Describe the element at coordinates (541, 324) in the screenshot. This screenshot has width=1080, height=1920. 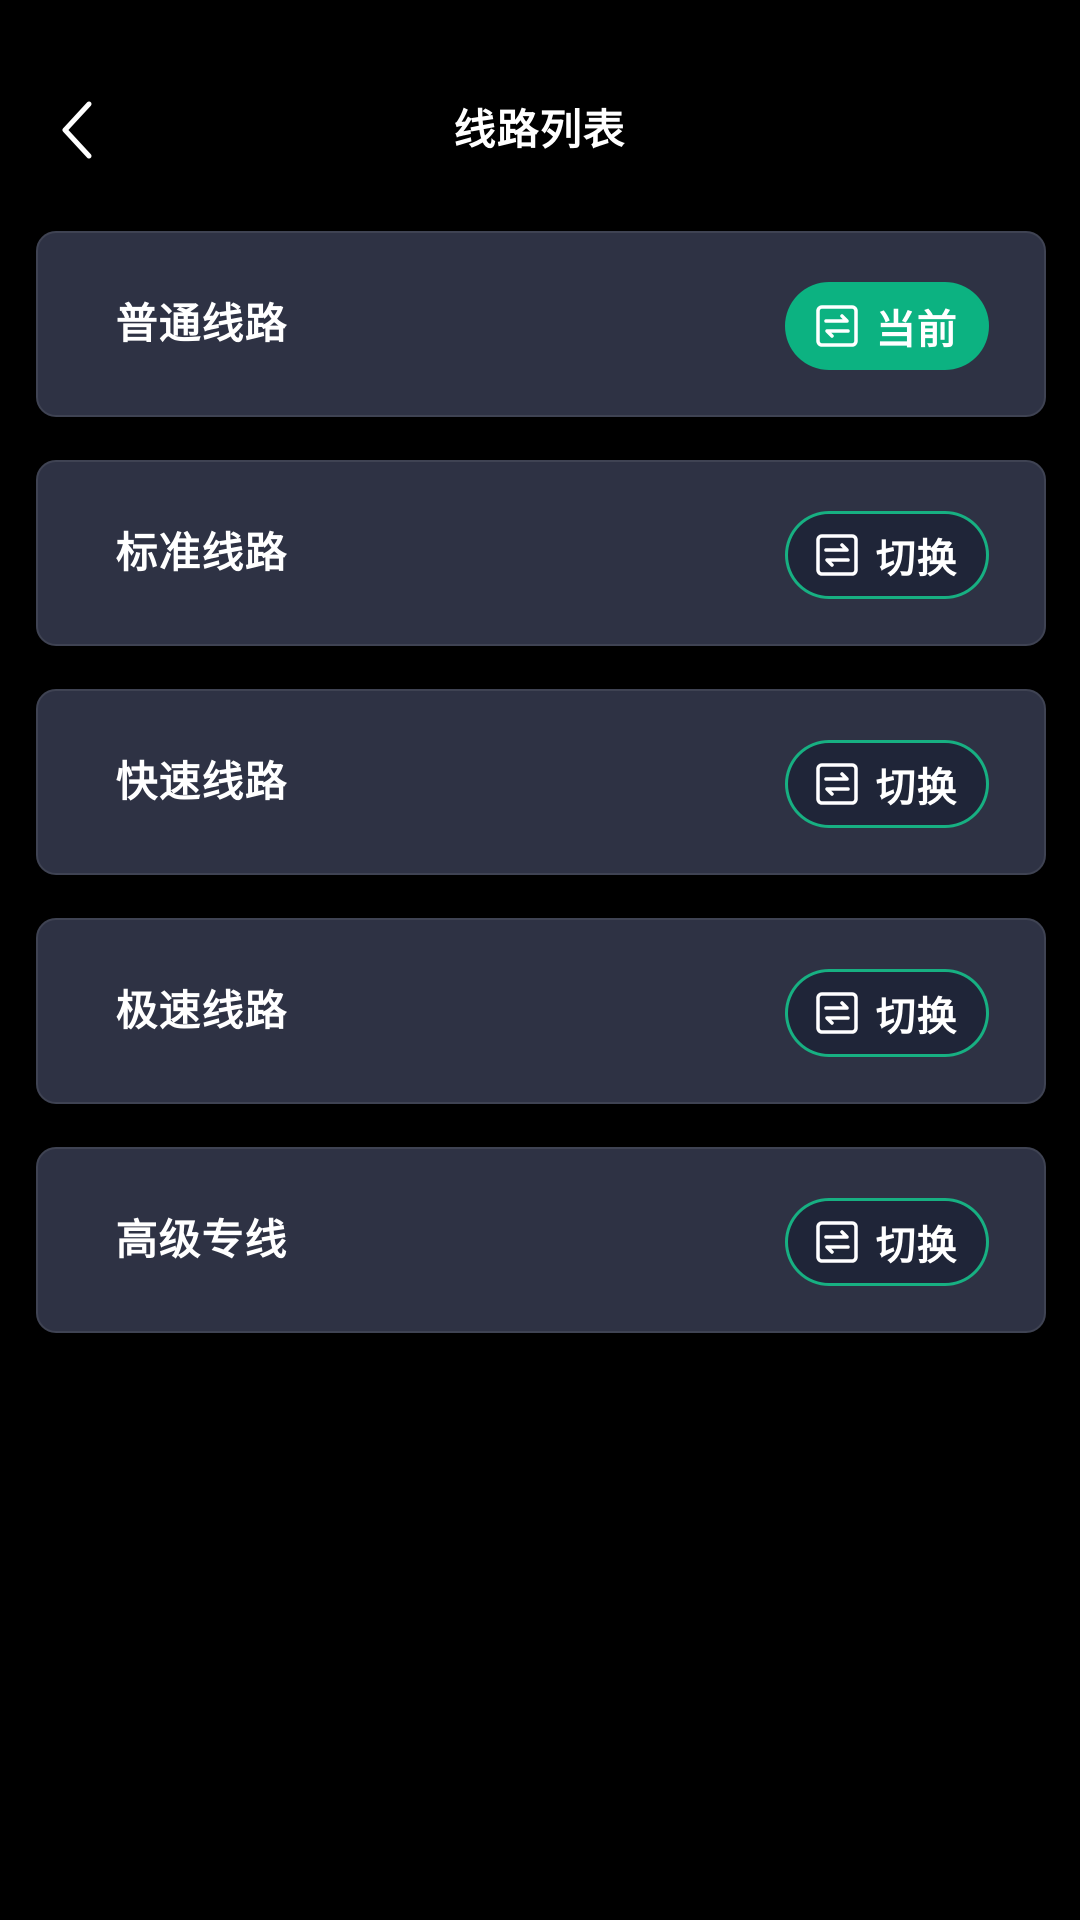
I see `route-card-normal: 普通线路 当前` at that location.